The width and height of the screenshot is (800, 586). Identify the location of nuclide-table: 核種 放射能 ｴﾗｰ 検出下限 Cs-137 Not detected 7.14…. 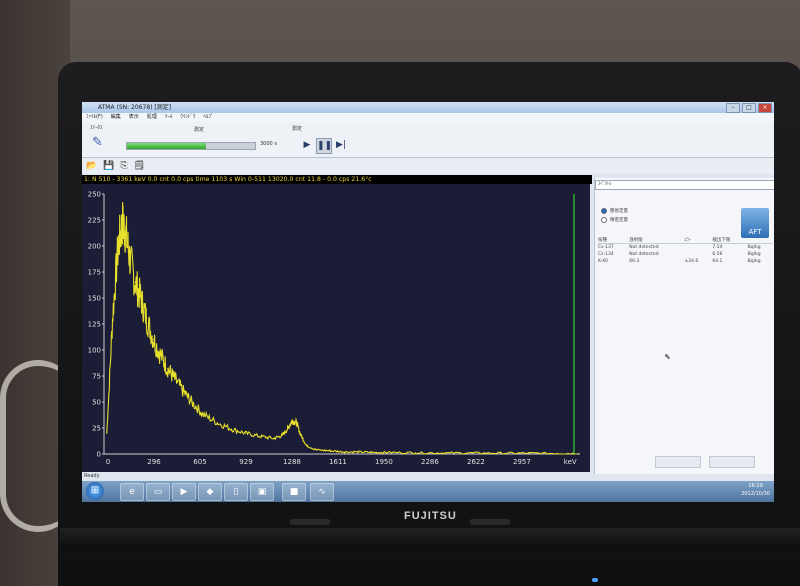
(685, 250).